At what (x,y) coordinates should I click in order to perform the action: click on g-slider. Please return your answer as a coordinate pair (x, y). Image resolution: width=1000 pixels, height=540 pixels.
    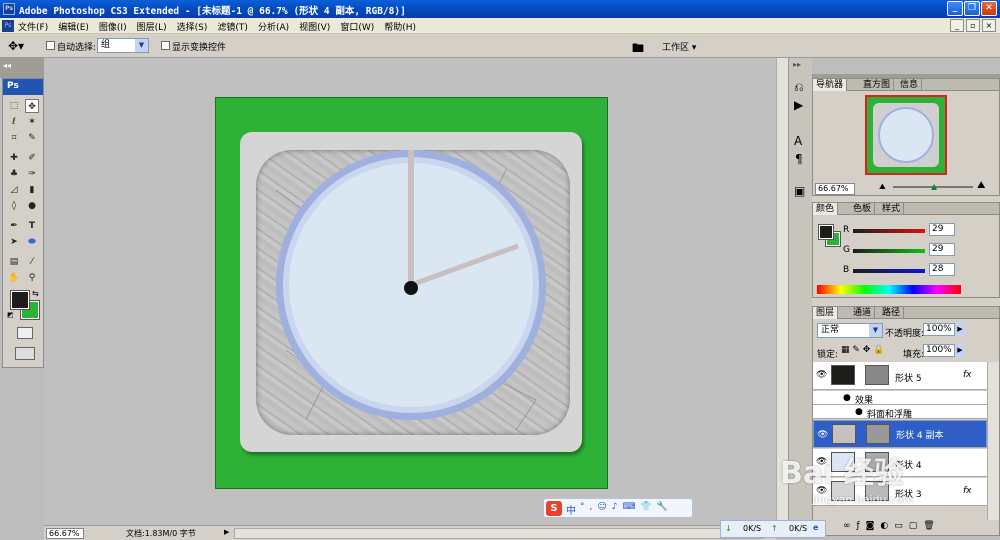
    Looking at the image, I should click on (889, 251).